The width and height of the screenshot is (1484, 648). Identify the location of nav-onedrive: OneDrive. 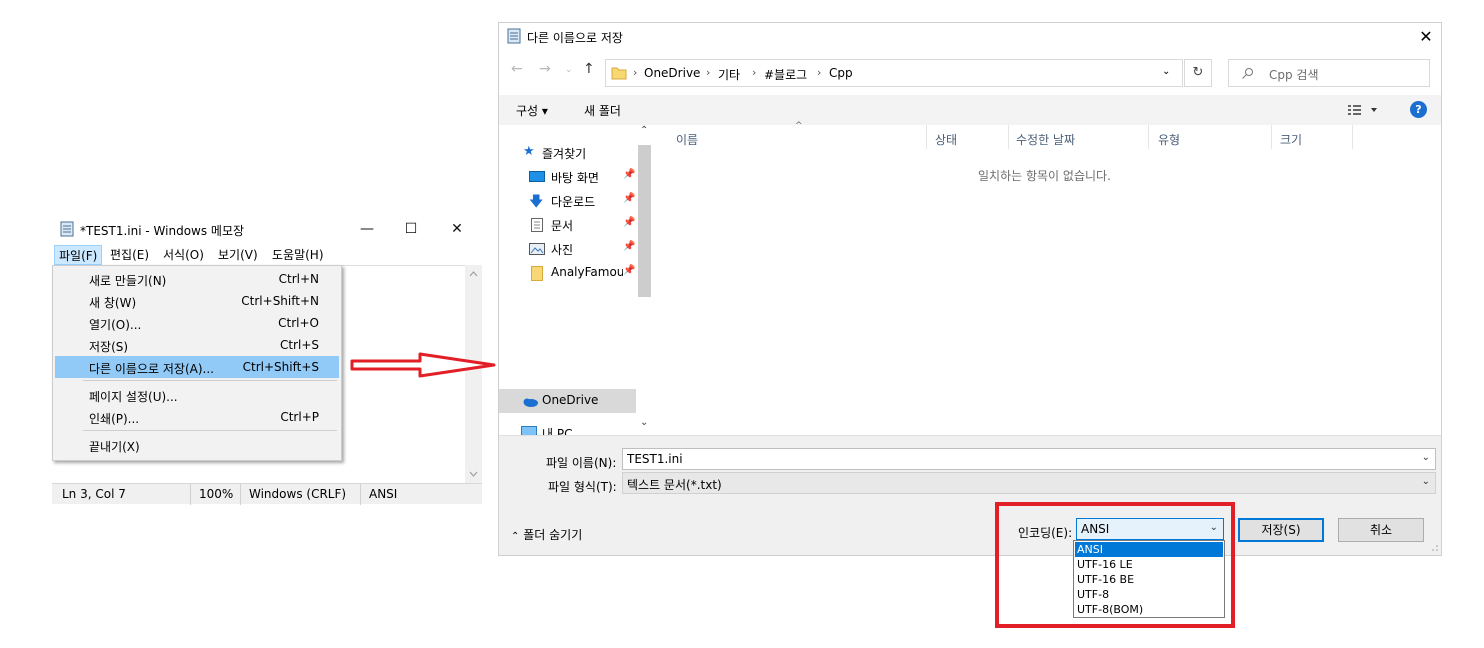
(567, 401).